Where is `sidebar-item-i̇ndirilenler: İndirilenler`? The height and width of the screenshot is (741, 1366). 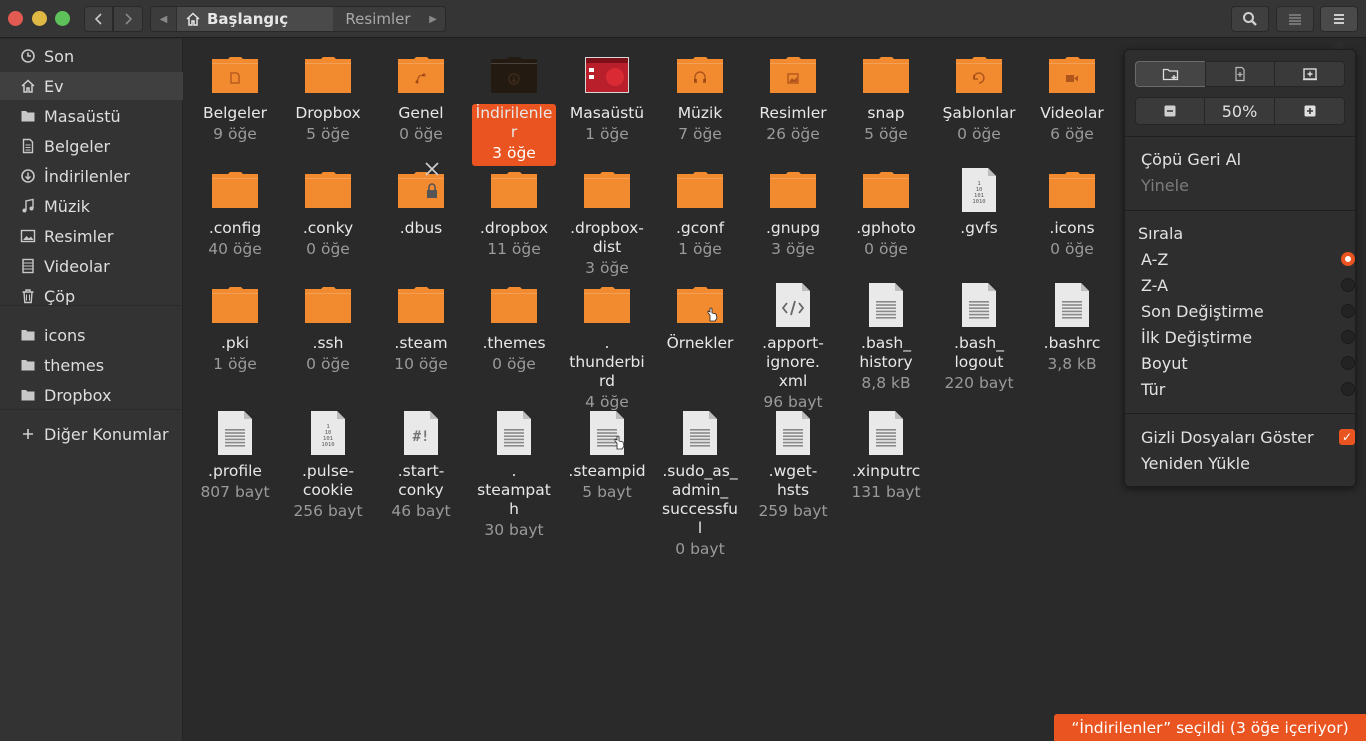 sidebar-item-i̇ndirilenler: İndirilenler is located at coordinates (91, 176).